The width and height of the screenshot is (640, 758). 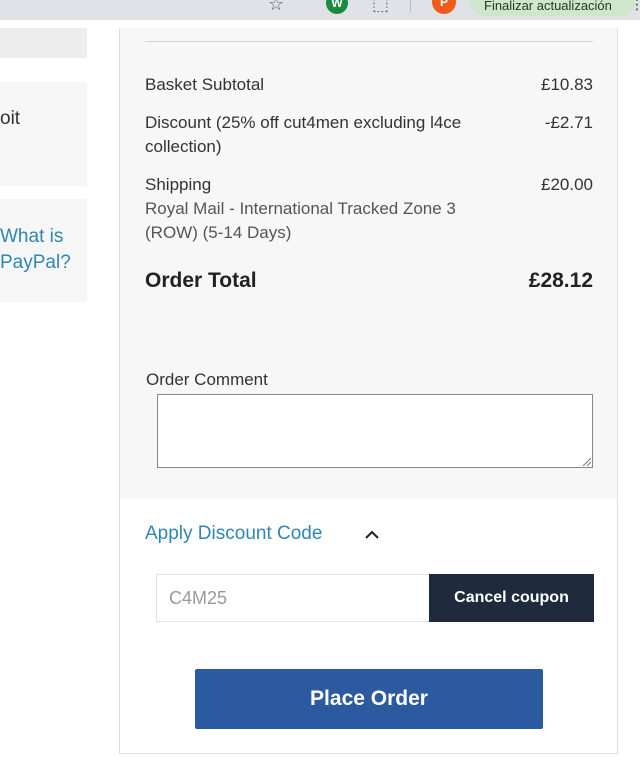 What do you see at coordinates (568, 122) in the screenshot?
I see `discount-value: -£2.71` at bounding box center [568, 122].